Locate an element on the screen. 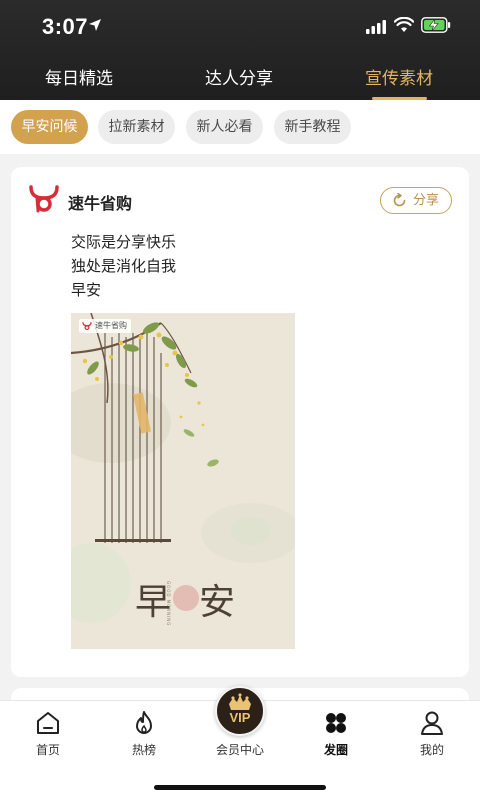 The height and width of the screenshot is (800, 480). flame-icon is located at coordinates (144, 722).